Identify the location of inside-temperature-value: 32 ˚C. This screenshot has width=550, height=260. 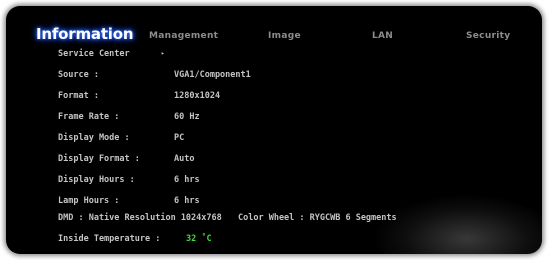
(199, 239).